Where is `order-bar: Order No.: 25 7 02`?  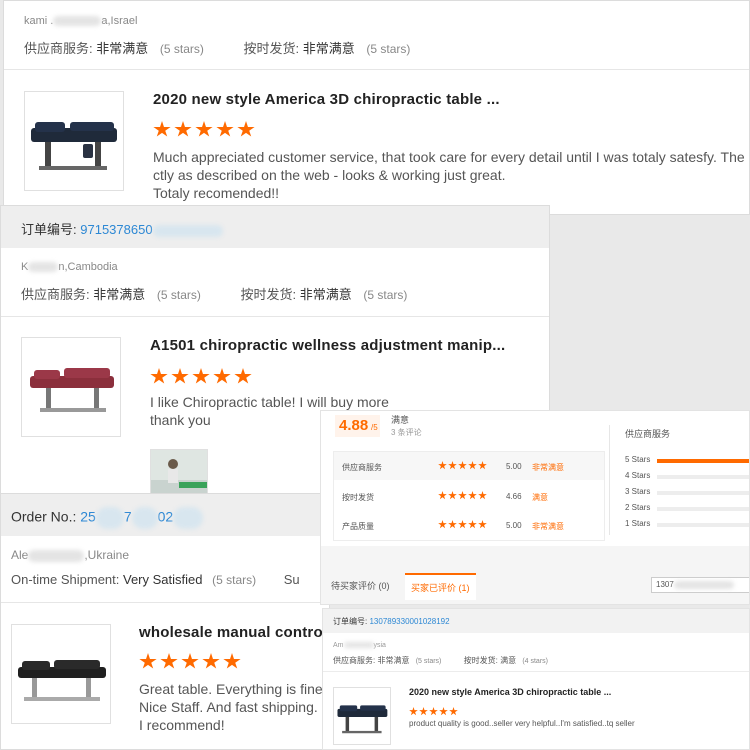 order-bar: Order No.: 25 7 02 is located at coordinates (165, 515).